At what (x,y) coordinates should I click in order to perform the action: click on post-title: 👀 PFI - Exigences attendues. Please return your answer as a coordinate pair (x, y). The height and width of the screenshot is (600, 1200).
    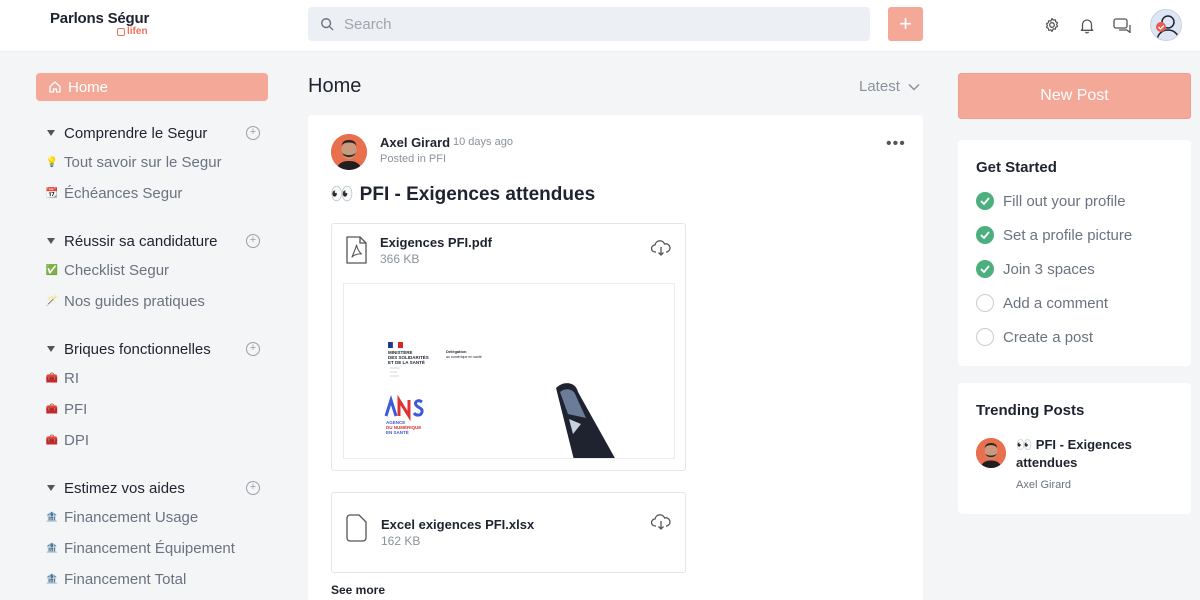
    Looking at the image, I should click on (462, 194).